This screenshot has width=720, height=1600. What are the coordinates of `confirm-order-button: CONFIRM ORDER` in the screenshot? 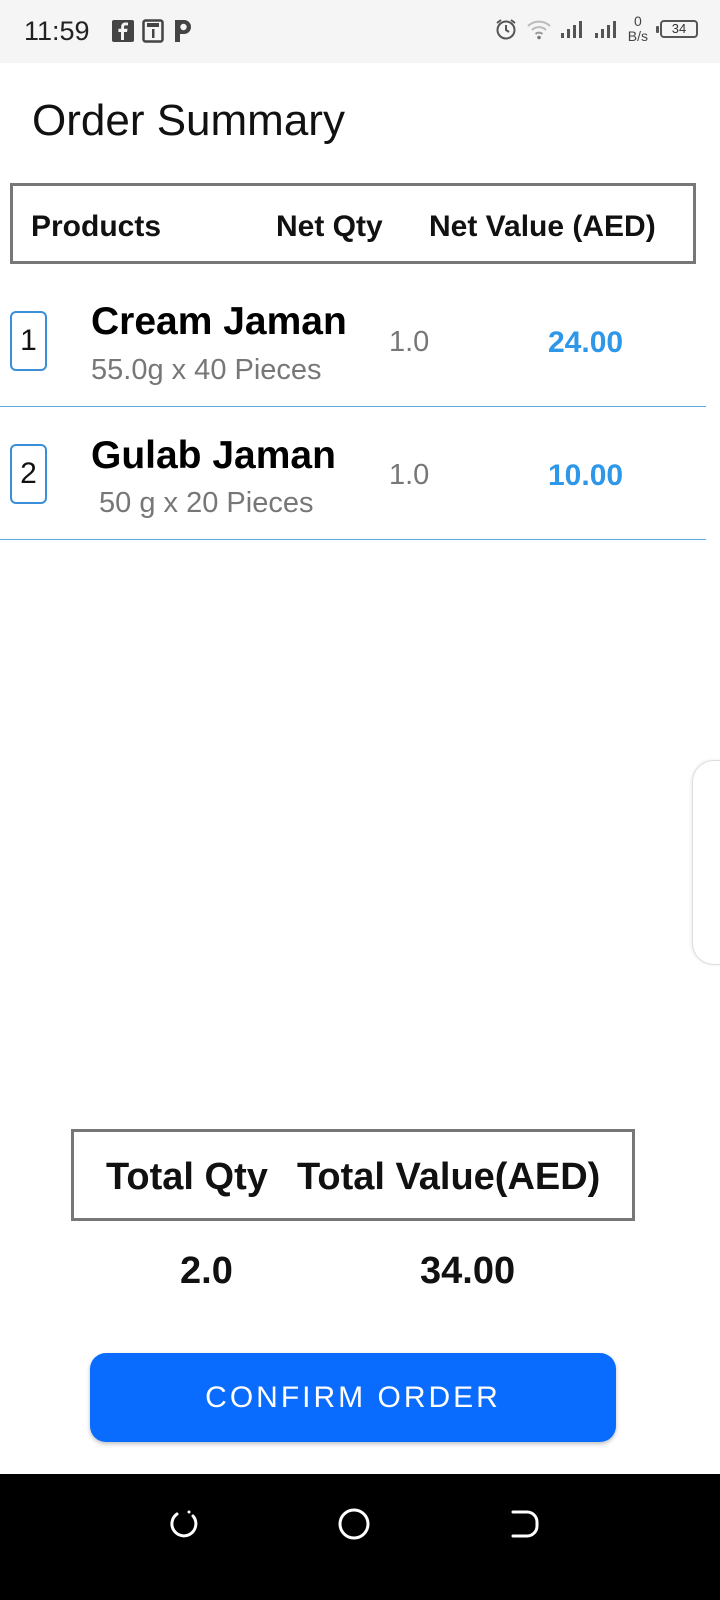 It's located at (353, 1397).